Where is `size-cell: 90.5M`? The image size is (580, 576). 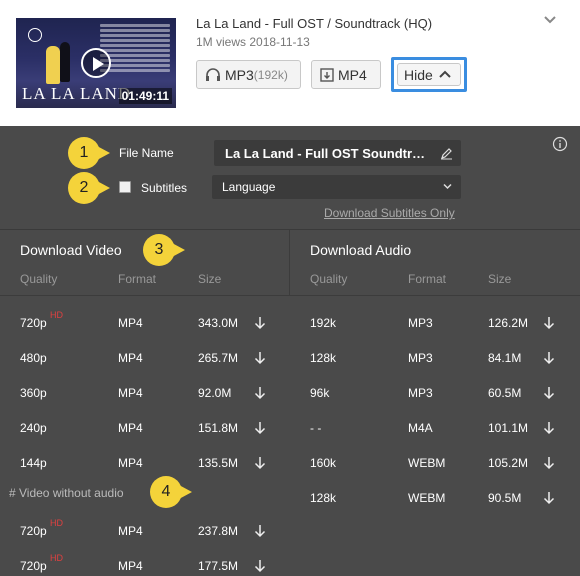 size-cell: 90.5M is located at coordinates (505, 498).